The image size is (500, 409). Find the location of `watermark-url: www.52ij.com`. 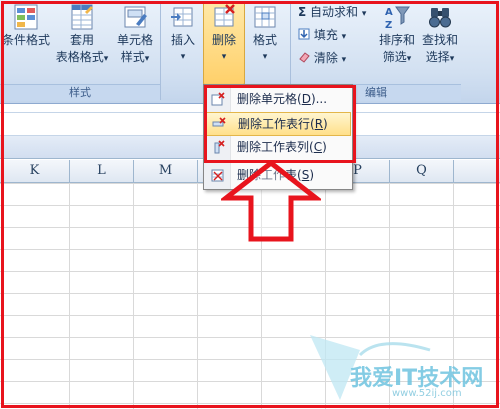

watermark-url: www.52ij.com is located at coordinates (427, 393).